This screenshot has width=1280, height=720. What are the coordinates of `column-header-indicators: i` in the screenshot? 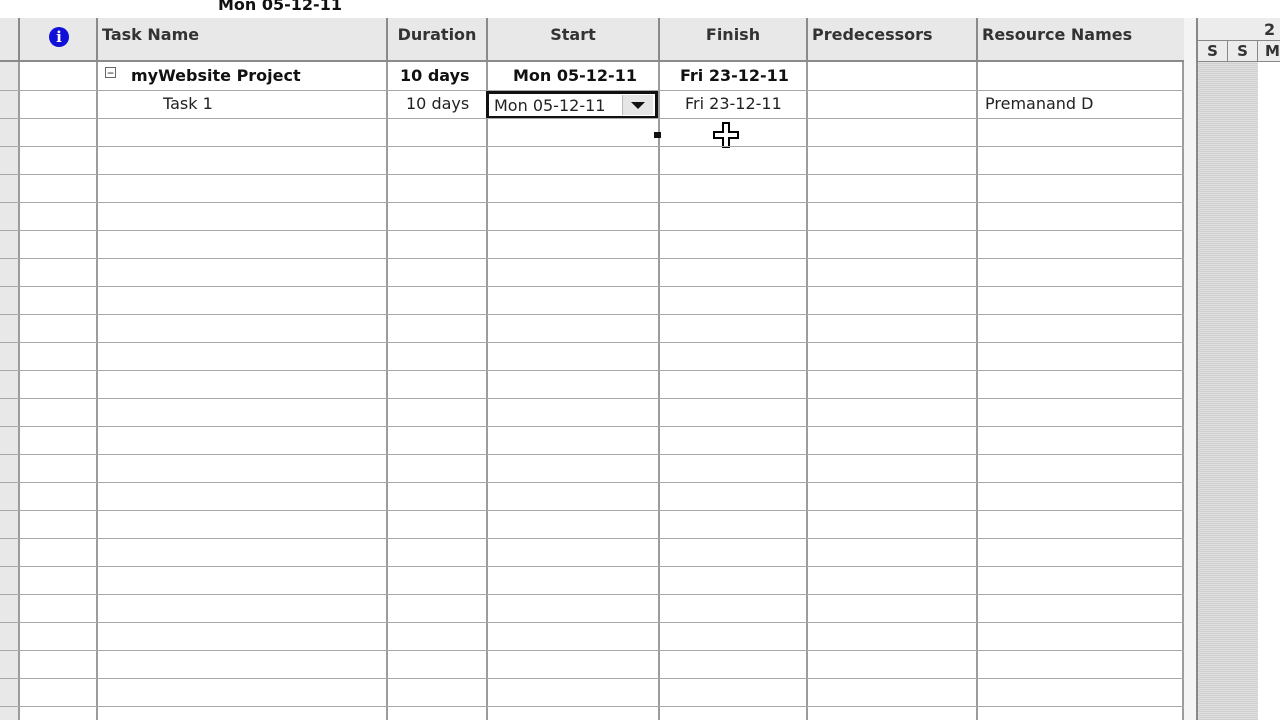 It's located at (58, 39).